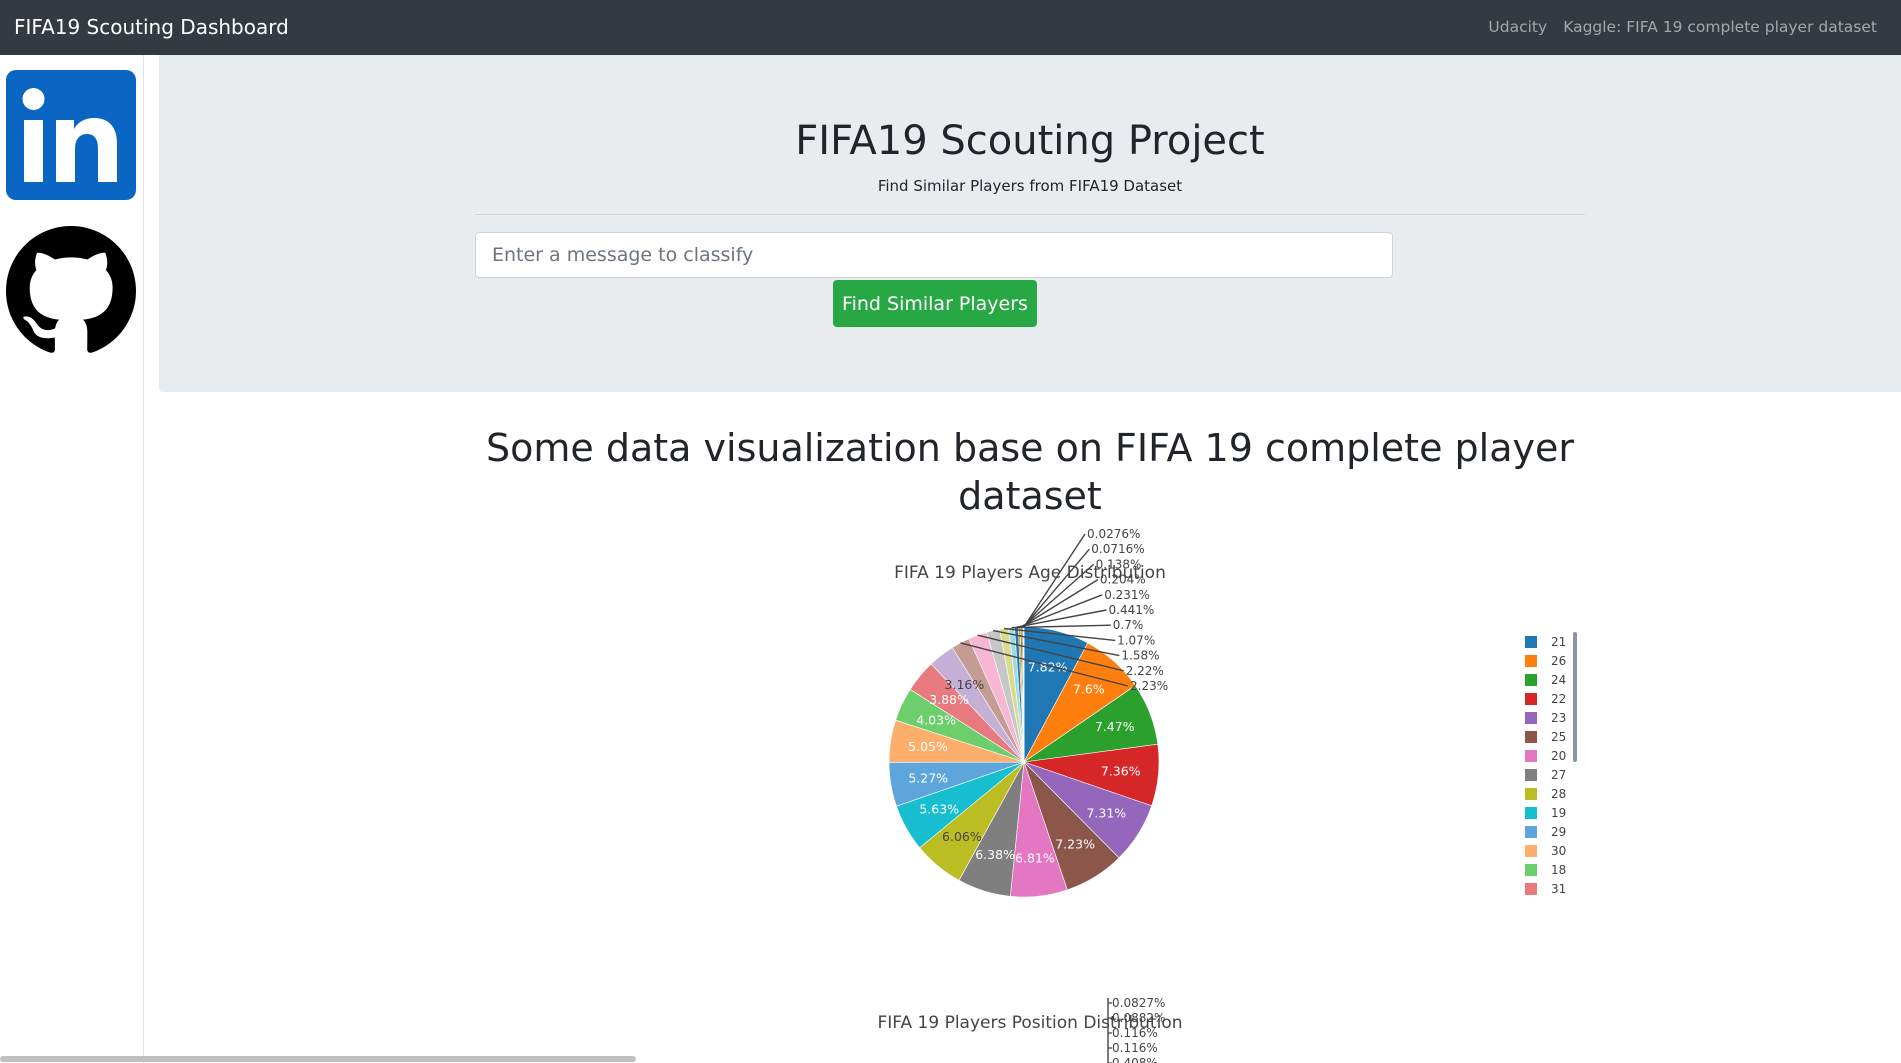 This screenshot has width=1901, height=1063. I want to click on pie-label-age-36: 0.7%, so click(1128, 625).